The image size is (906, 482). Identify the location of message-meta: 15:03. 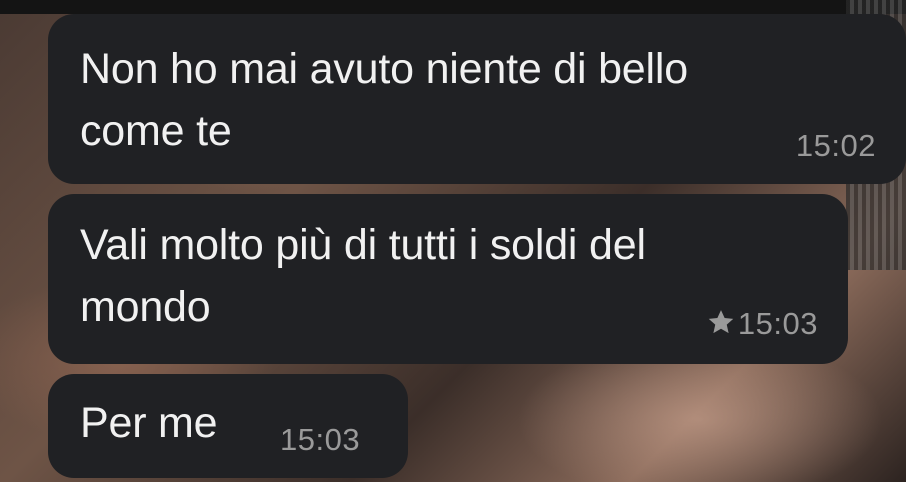
(762, 324).